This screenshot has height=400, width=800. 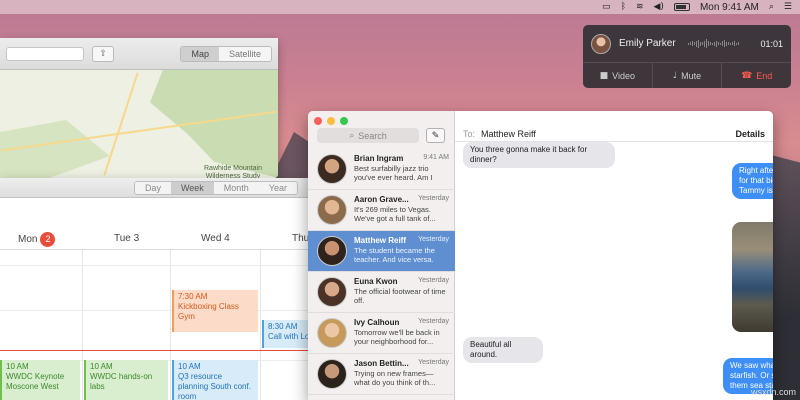 What do you see at coordinates (614, 134) in the screenshot?
I see `chat-header: To: Matthew Reiff Details` at bounding box center [614, 134].